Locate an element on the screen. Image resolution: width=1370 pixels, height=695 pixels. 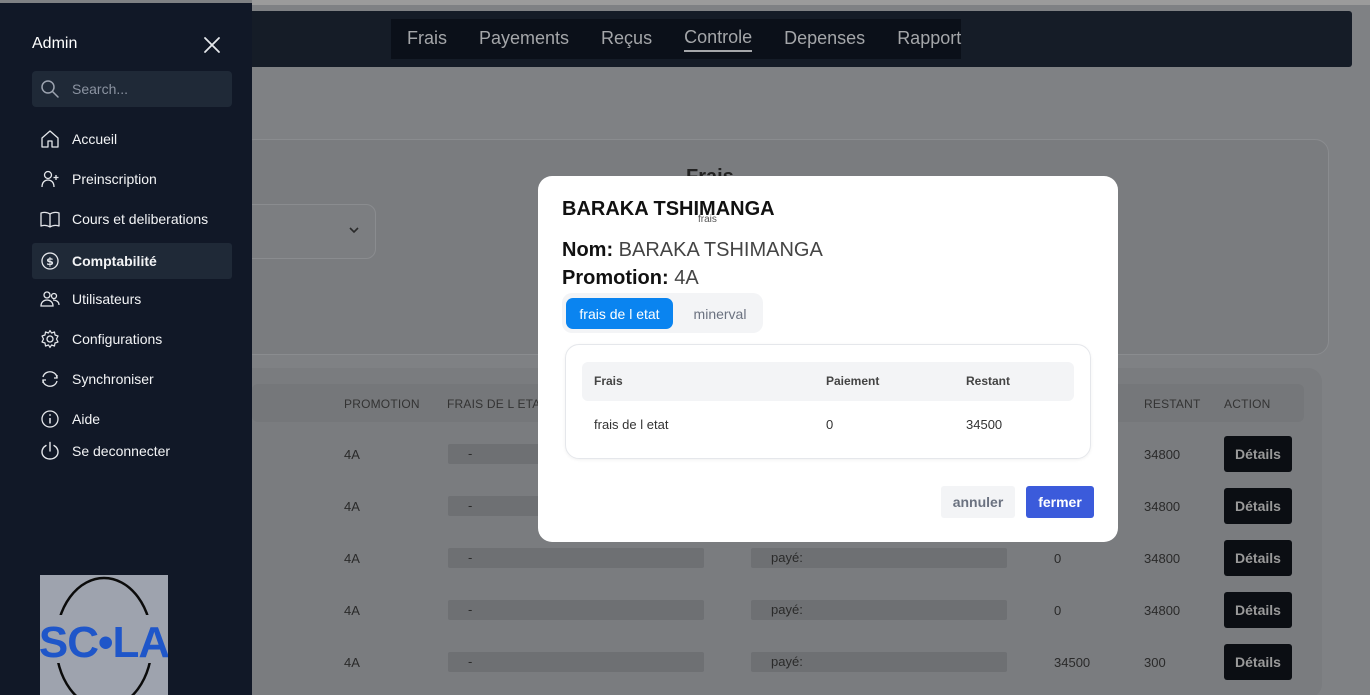
sidebar-item-deconnecter: Se deconnecter is located at coordinates (132, 451).